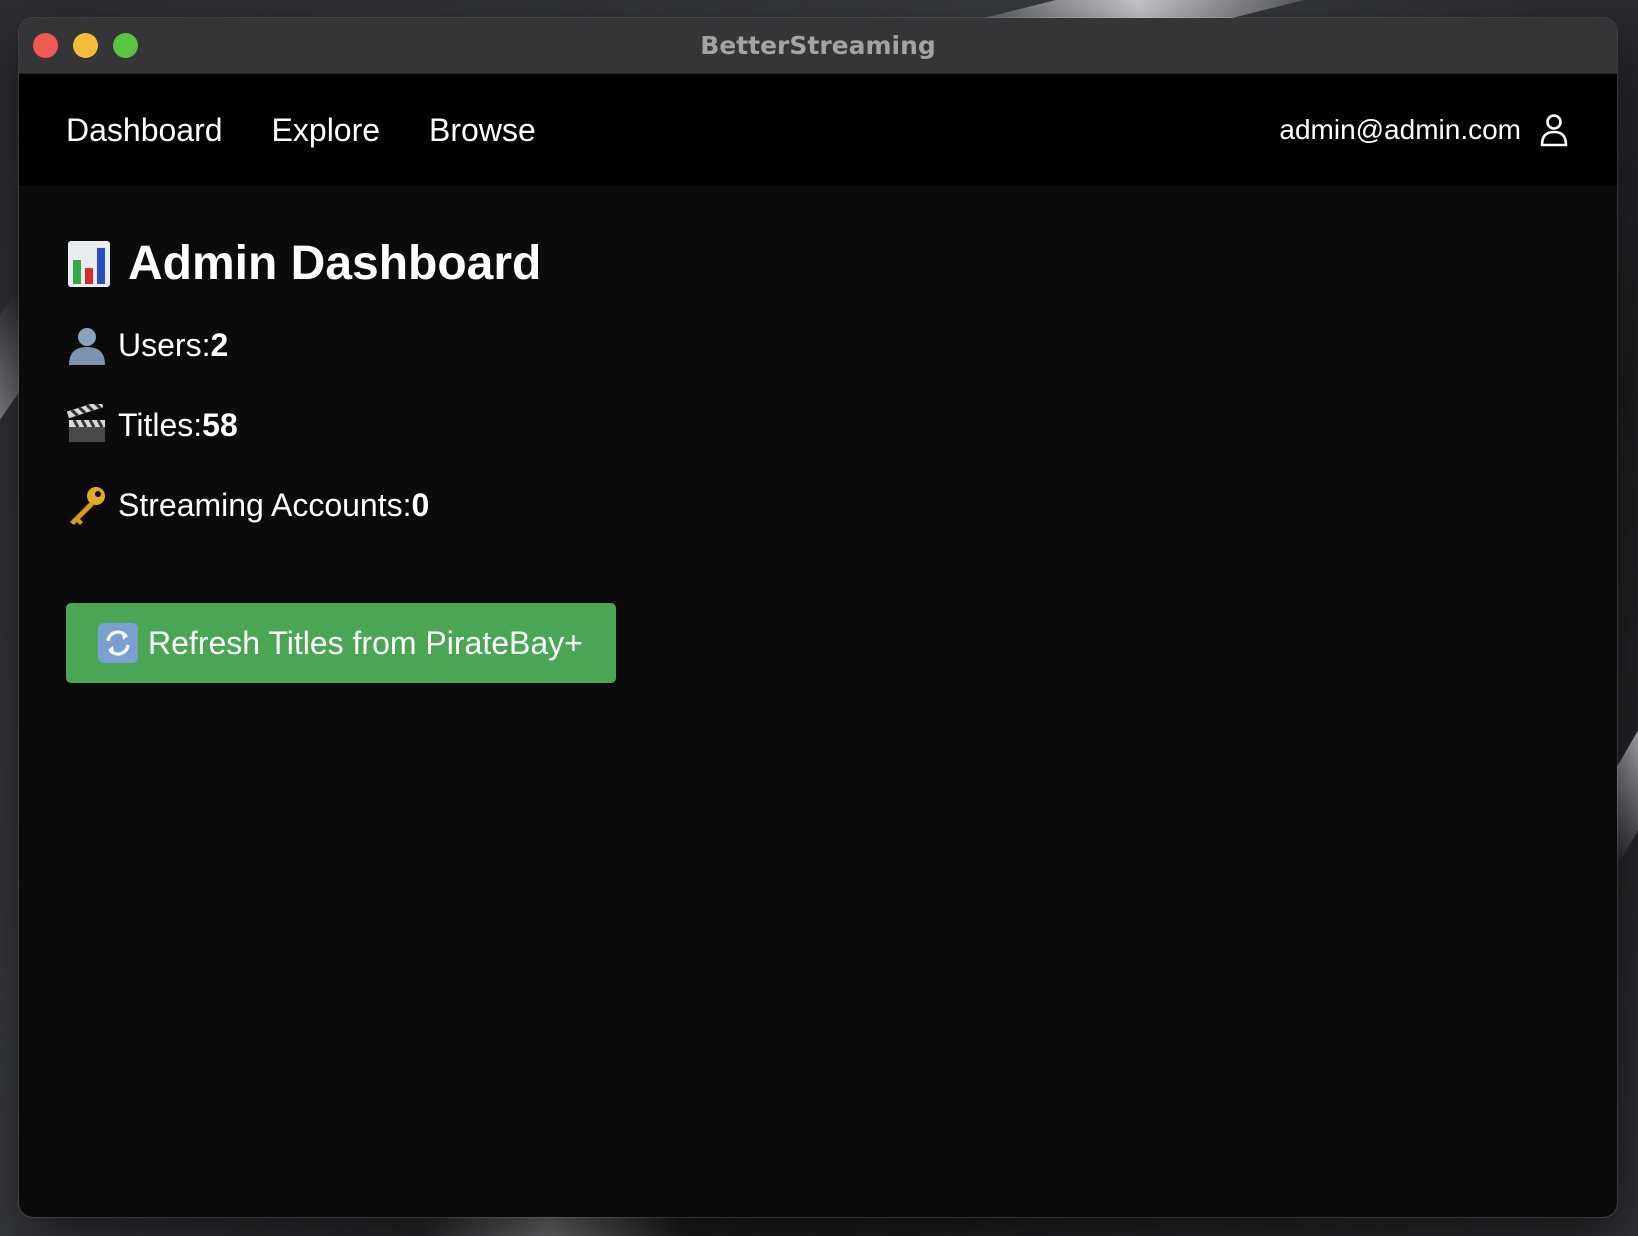 The image size is (1638, 1236). I want to click on key-icon, so click(87, 505).